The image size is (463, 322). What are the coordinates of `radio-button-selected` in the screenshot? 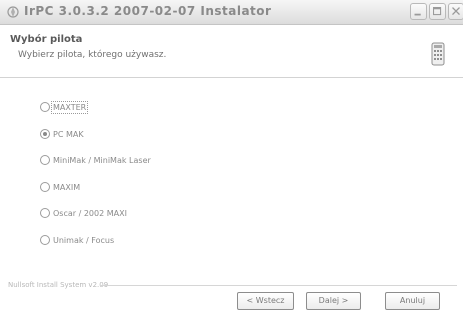 It's located at (45, 134).